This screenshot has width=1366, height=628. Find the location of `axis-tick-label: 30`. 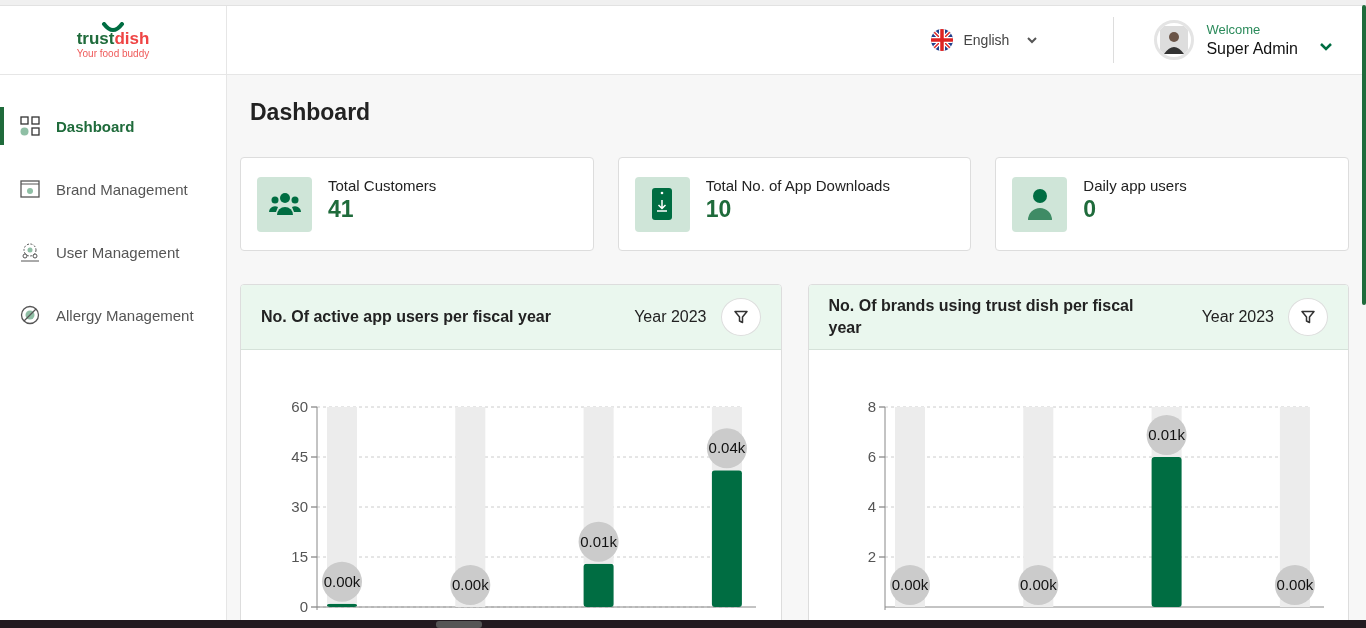

axis-tick-label: 30 is located at coordinates (299, 506).